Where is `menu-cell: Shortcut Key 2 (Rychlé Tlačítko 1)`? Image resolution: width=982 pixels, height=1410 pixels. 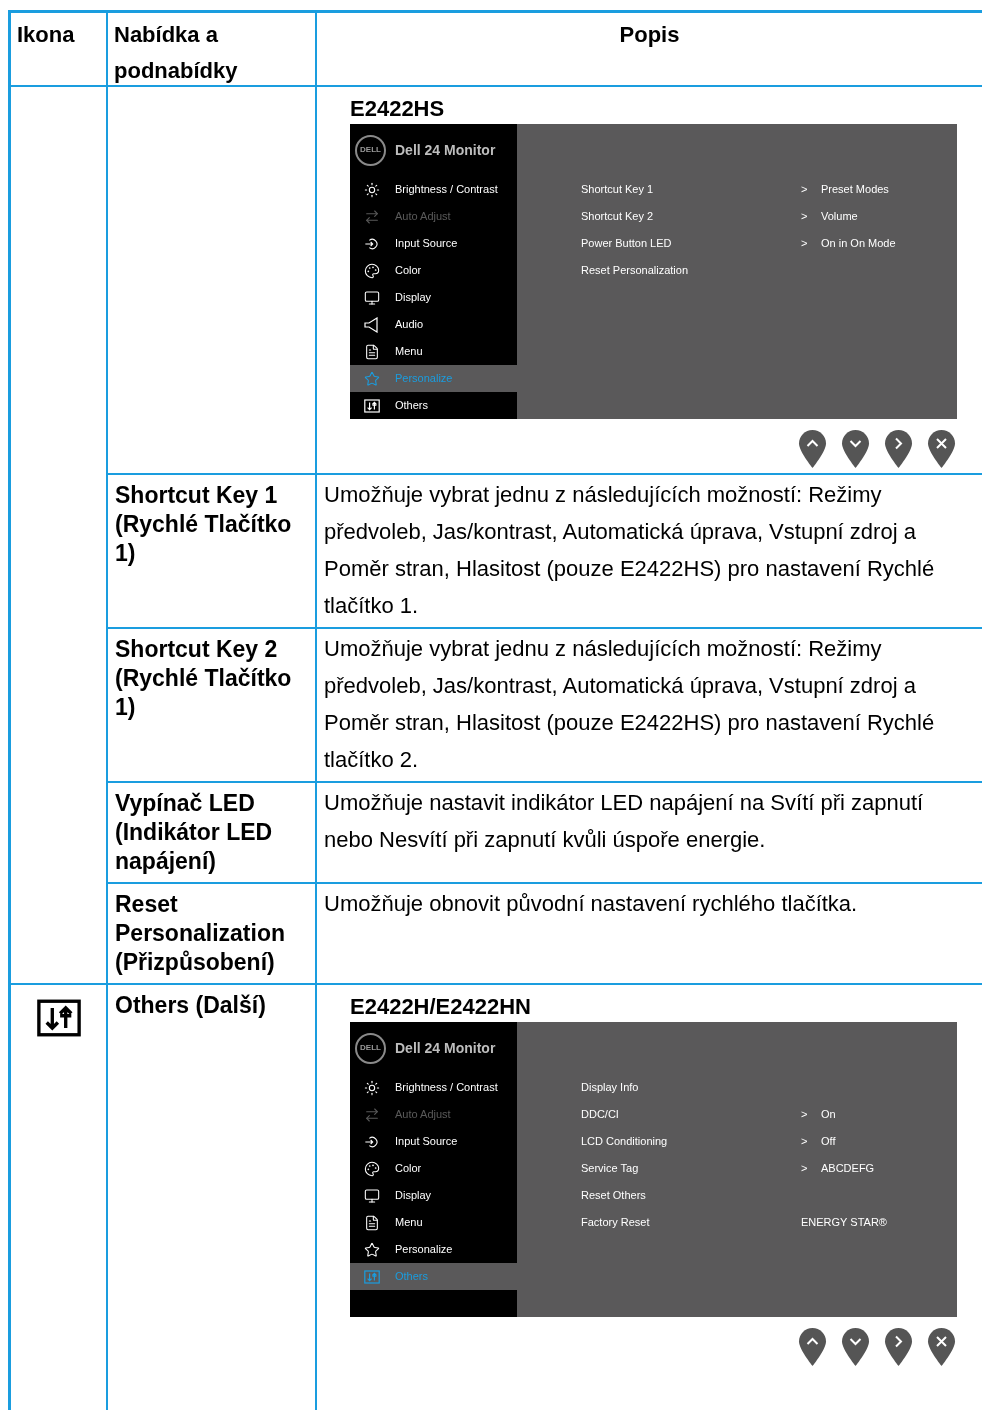 menu-cell: Shortcut Key 2 (Rychlé Tlačítko 1) is located at coordinates (212, 706).